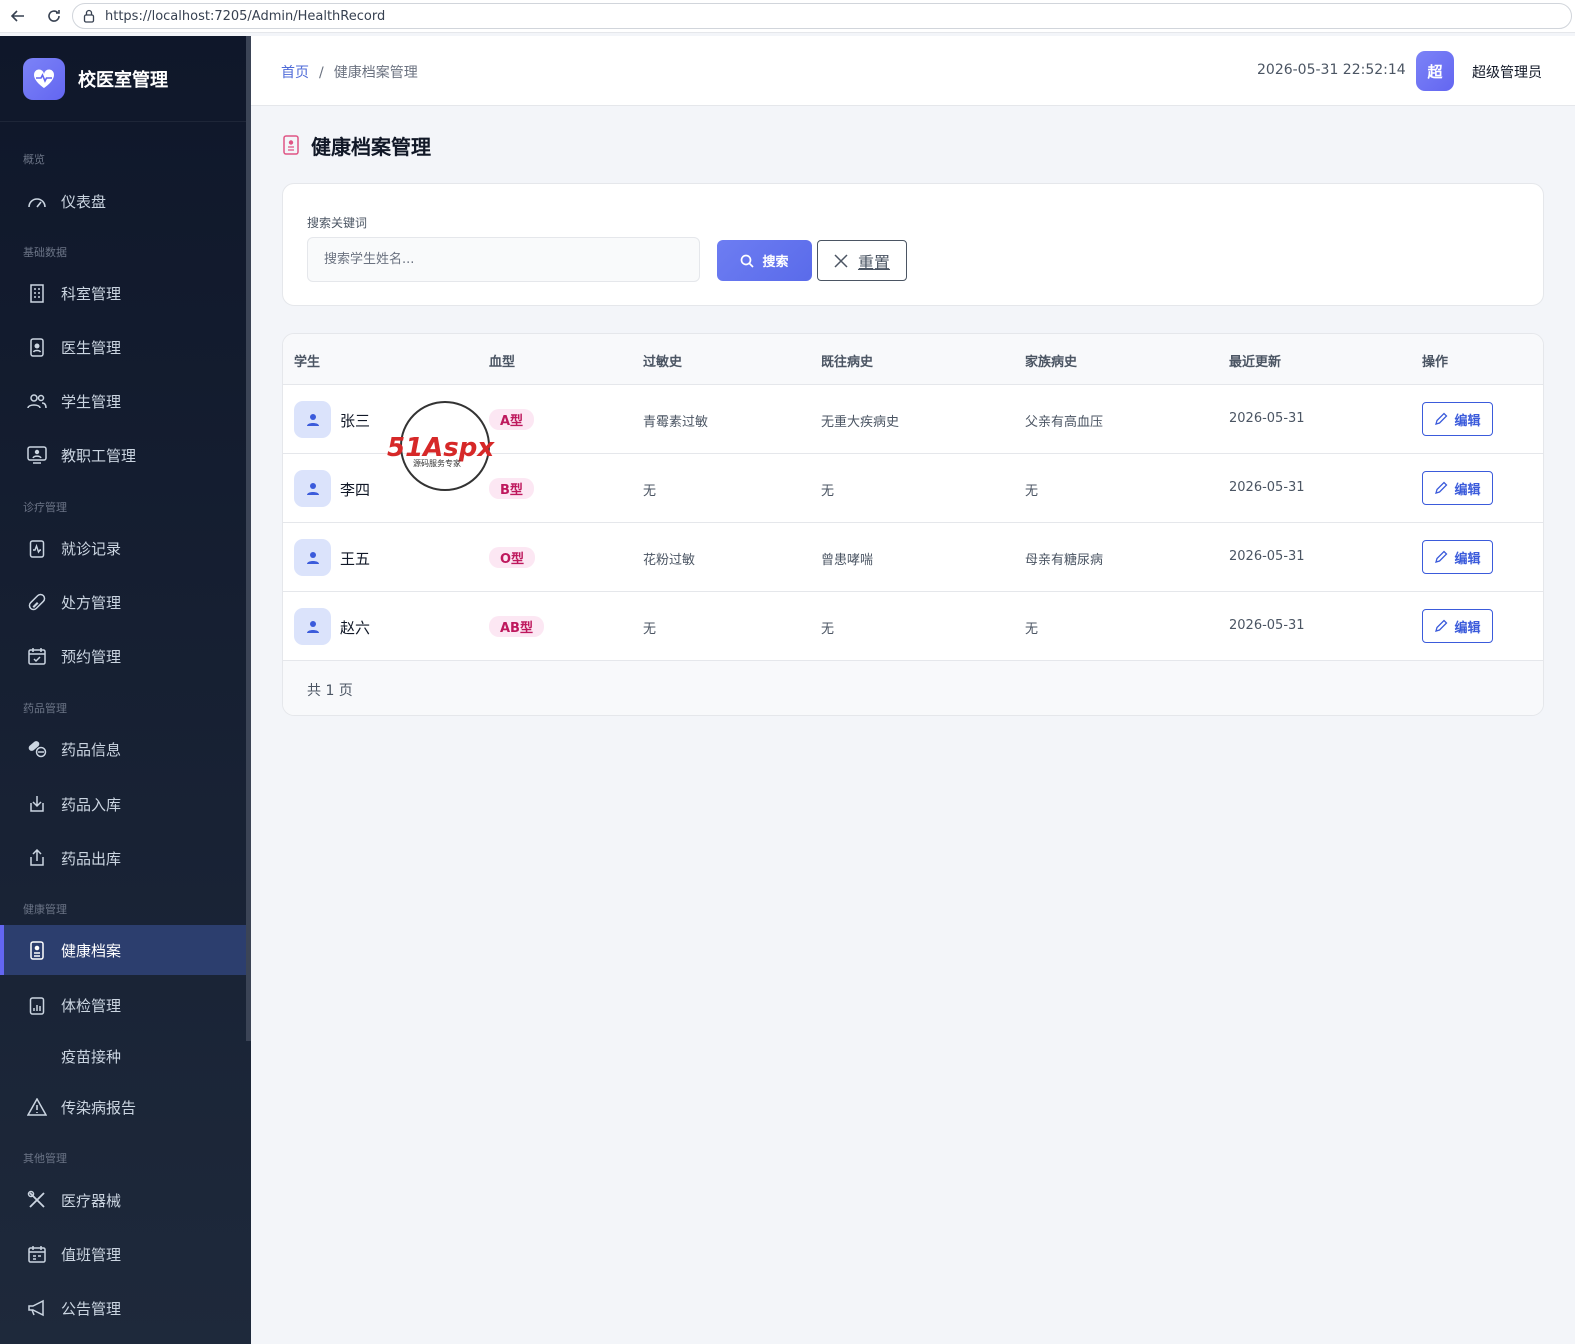 This screenshot has width=1575, height=1344. Describe the element at coordinates (91, 1308) in the screenshot. I see `sidebar-item-label: 公告管理` at that location.